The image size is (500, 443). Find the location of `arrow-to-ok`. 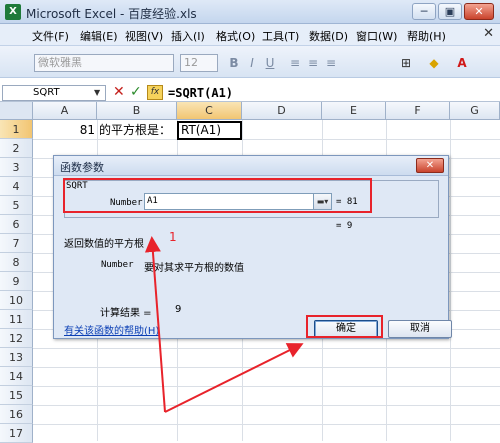

arrow-to-ok is located at coordinates (234, 378).